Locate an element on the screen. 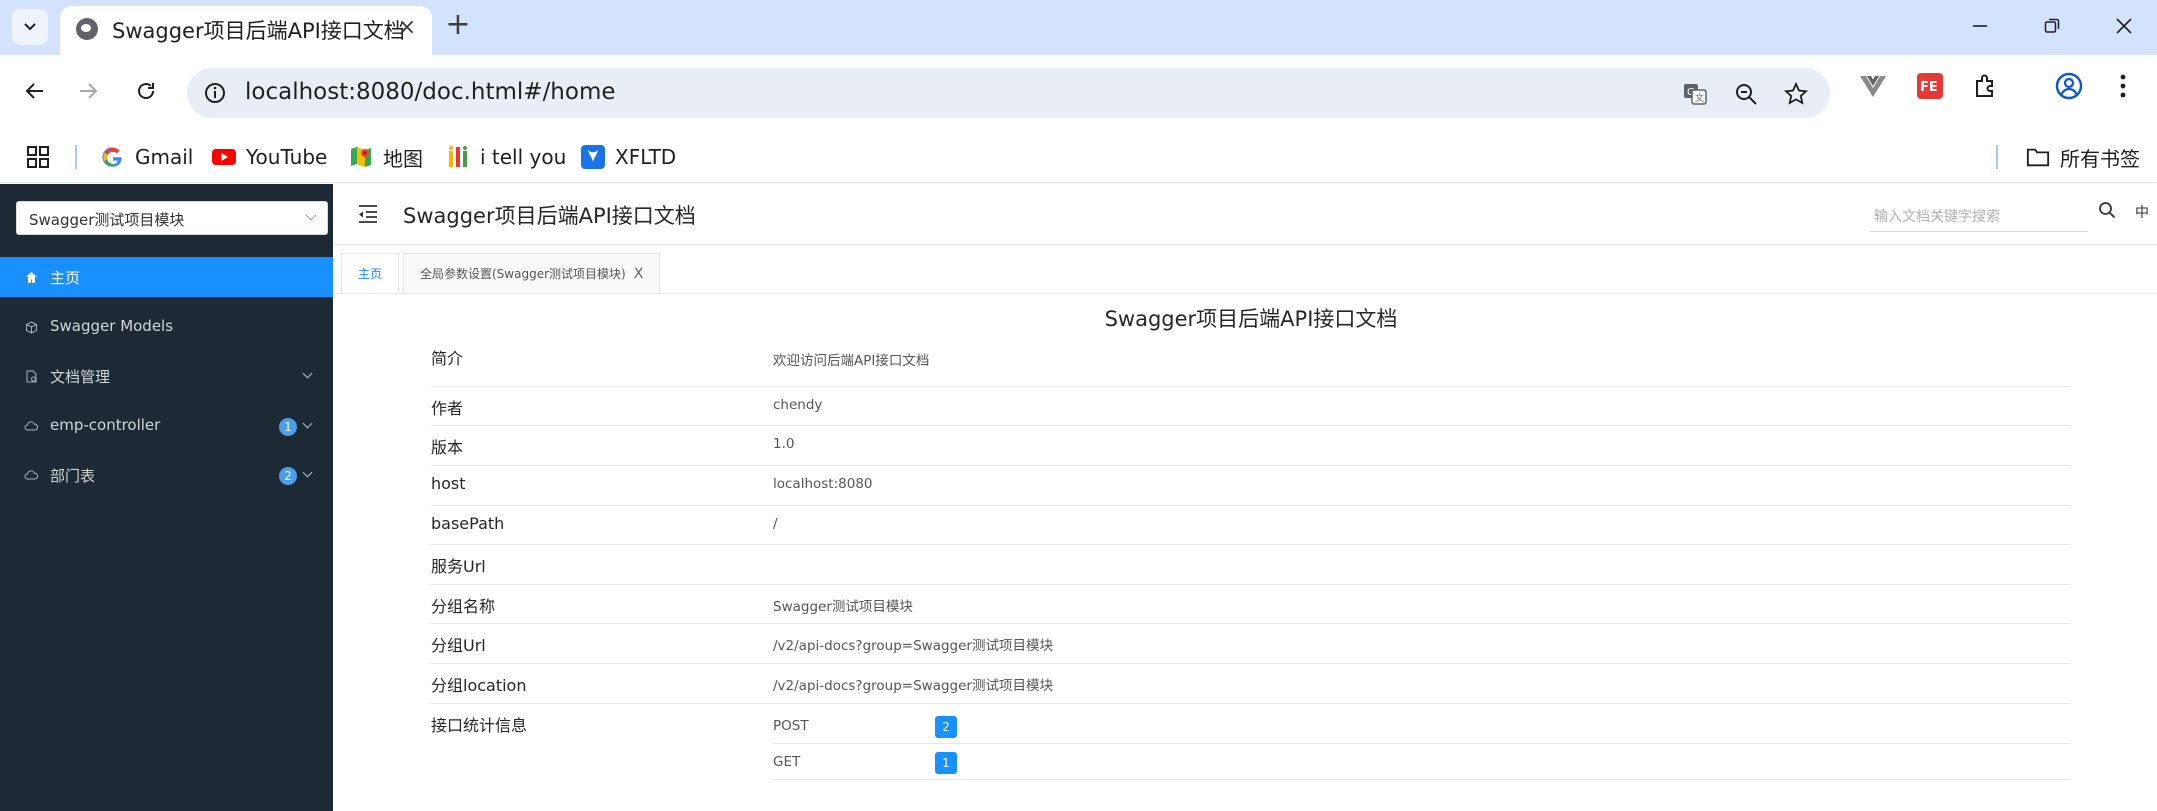 The width and height of the screenshot is (2157, 811). minimize-icon is located at coordinates (1980, 26).